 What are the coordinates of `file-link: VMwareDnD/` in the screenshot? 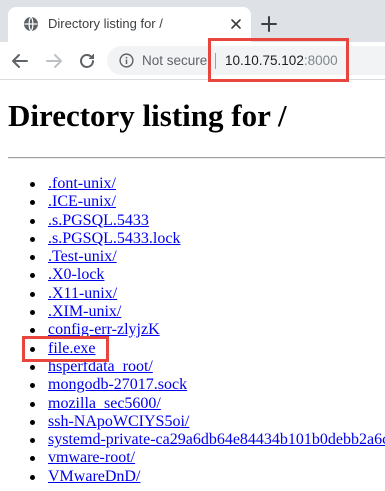 It's located at (94, 476).